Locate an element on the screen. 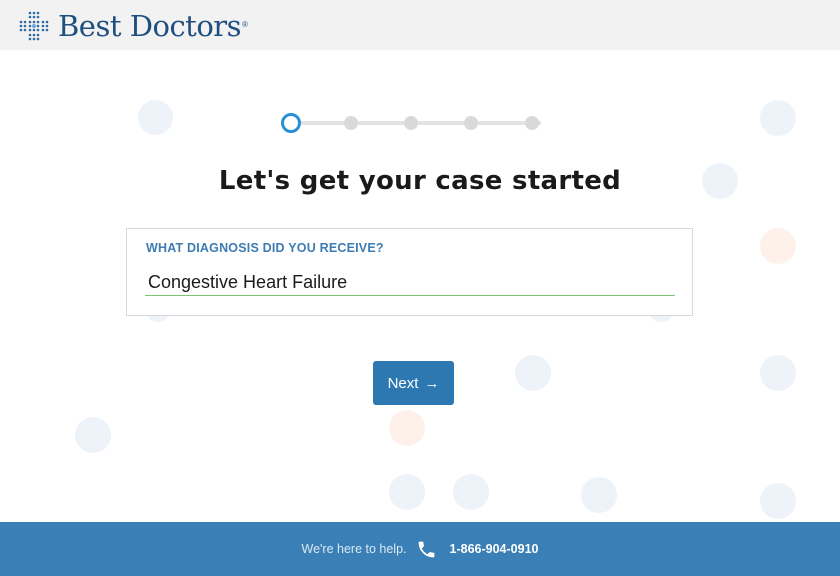 The image size is (840, 576). help-text: We're here to help. is located at coordinates (354, 549).